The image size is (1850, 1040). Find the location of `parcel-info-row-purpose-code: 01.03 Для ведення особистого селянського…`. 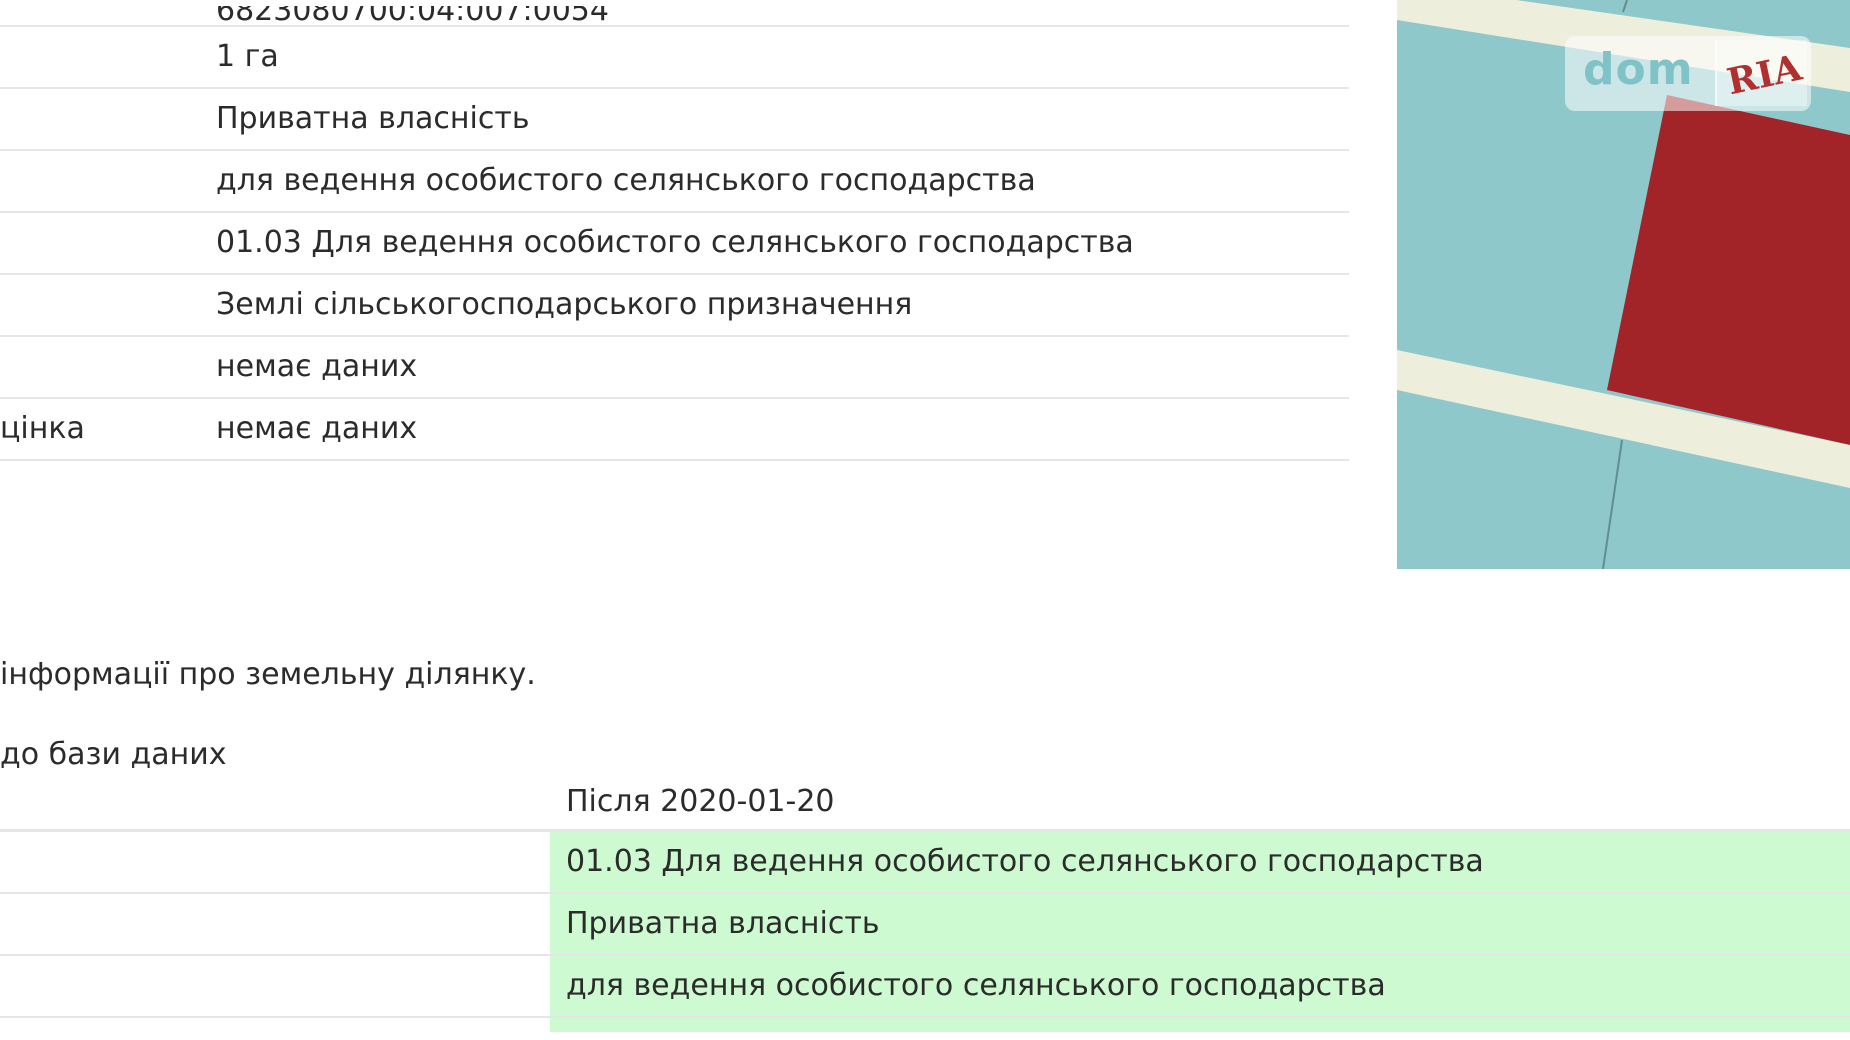

parcel-info-row-purpose-code: 01.03 Для ведення особистого селянського… is located at coordinates (674, 244).